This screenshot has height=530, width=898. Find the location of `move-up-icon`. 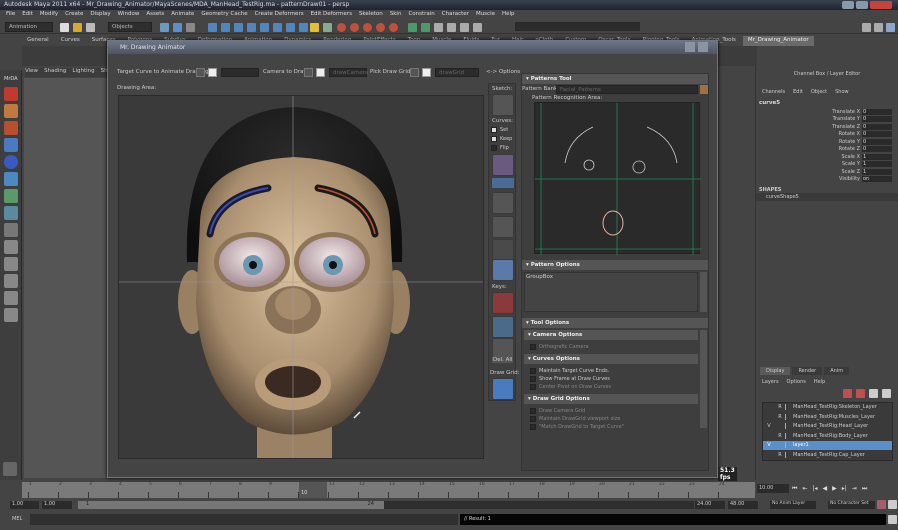

move-up-icon is located at coordinates (873, 393).